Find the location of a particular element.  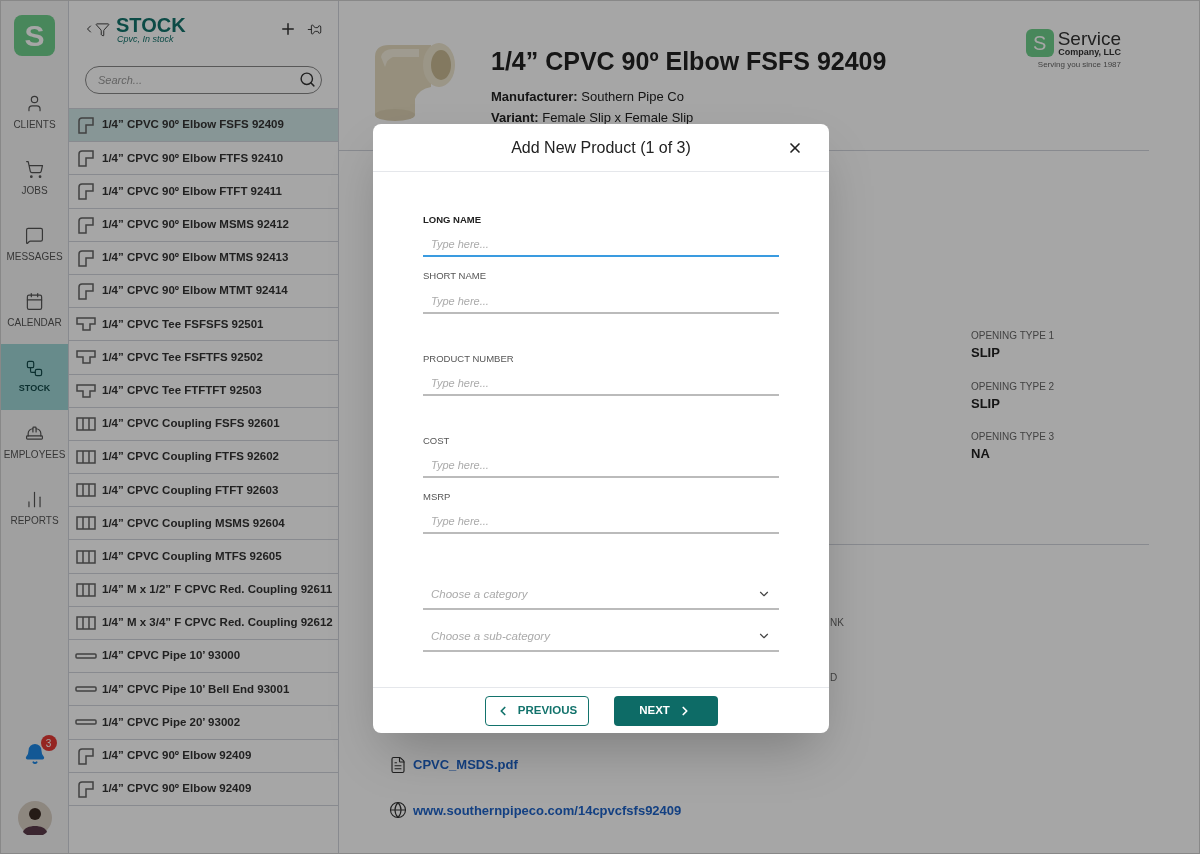

field-label: LONG NAME is located at coordinates (453, 220).